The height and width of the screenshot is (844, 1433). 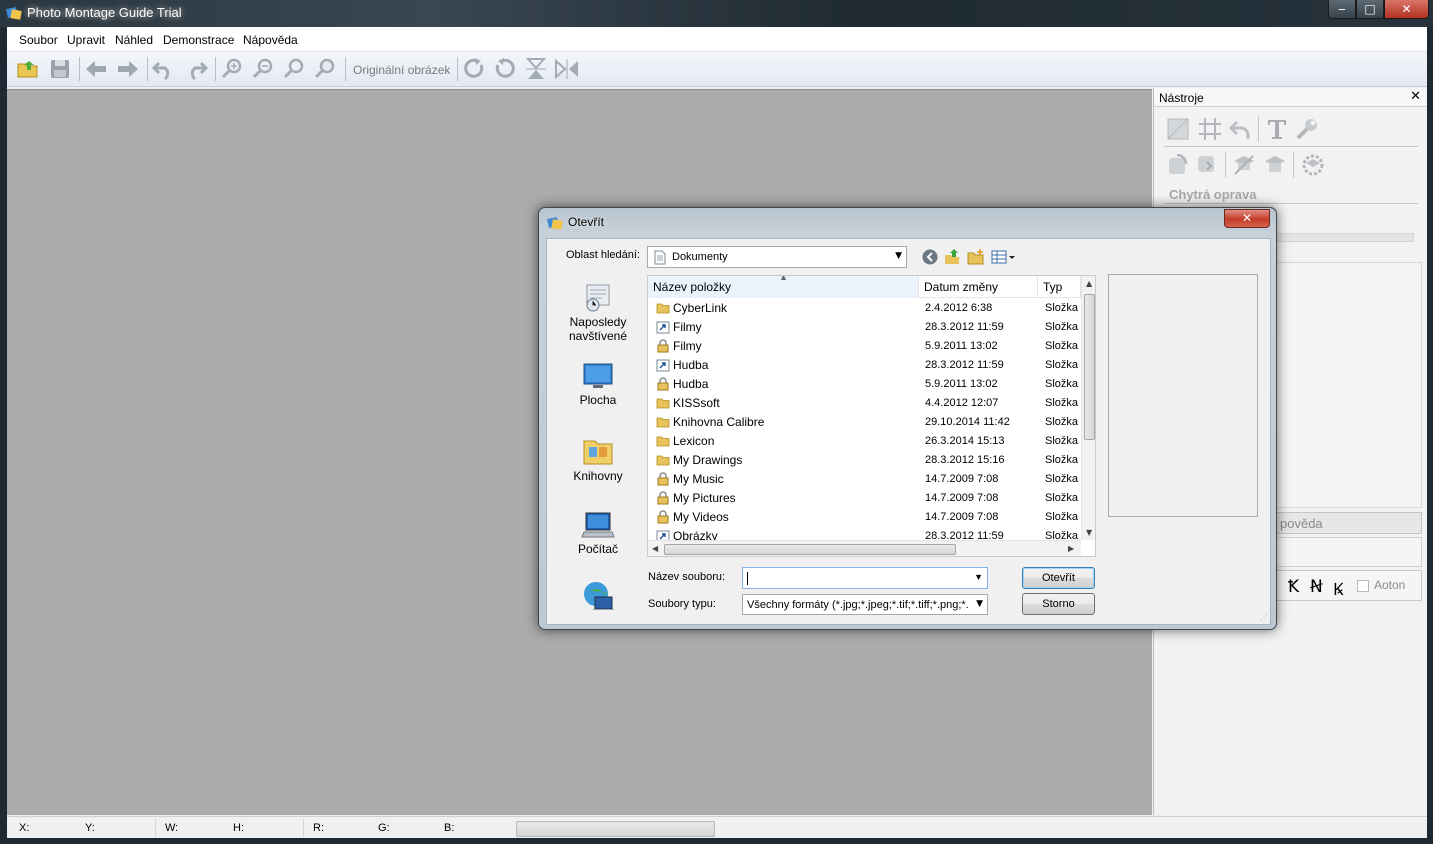 What do you see at coordinates (474, 69) in the screenshot?
I see `rotate-right-icon` at bounding box center [474, 69].